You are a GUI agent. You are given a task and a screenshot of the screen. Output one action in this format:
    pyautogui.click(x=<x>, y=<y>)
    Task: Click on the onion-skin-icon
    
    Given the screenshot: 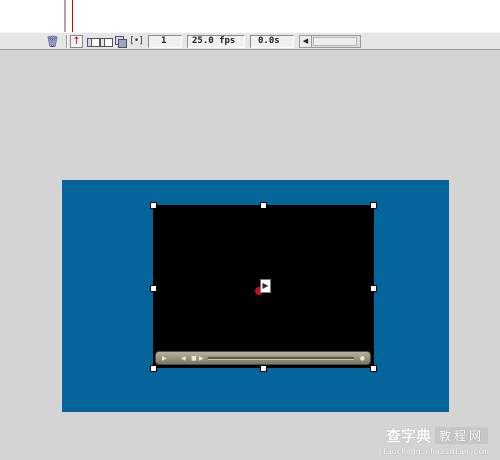 What is the action you would take?
    pyautogui.click(x=93, y=41)
    